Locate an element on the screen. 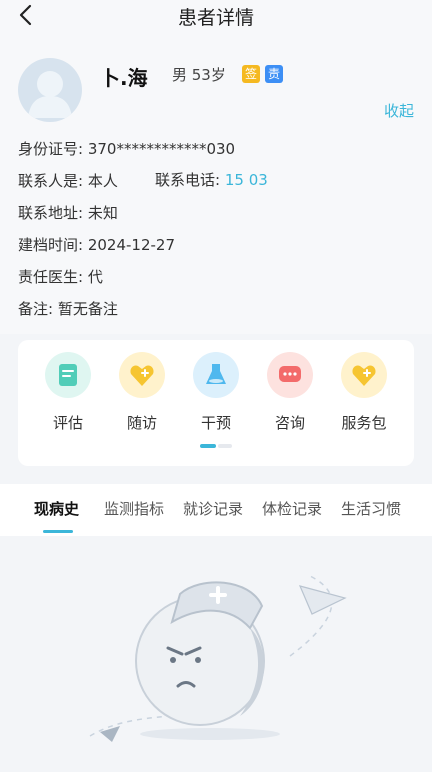 The image size is (432, 772). action-intervention: 干预 is located at coordinates (216, 392).